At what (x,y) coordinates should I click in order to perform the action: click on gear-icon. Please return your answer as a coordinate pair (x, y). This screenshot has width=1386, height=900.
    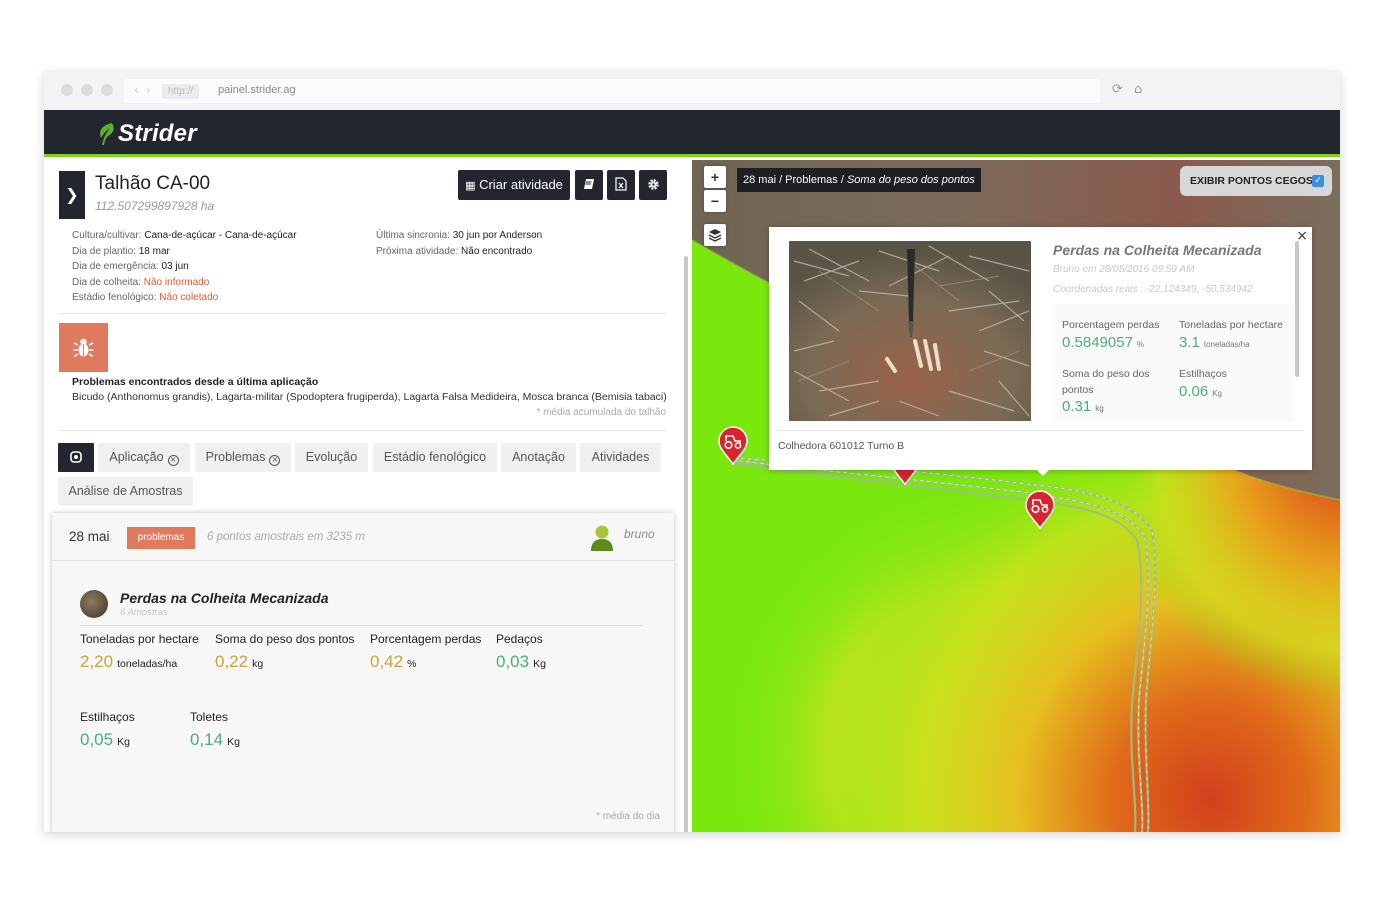
    Looking at the image, I should click on (653, 184).